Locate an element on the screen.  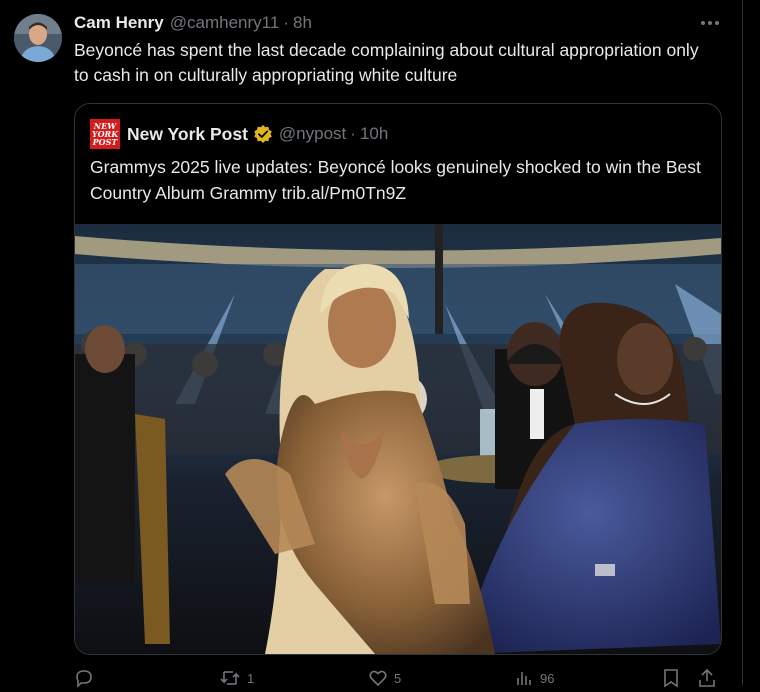
more-horizontal-icon is located at coordinates (710, 23).